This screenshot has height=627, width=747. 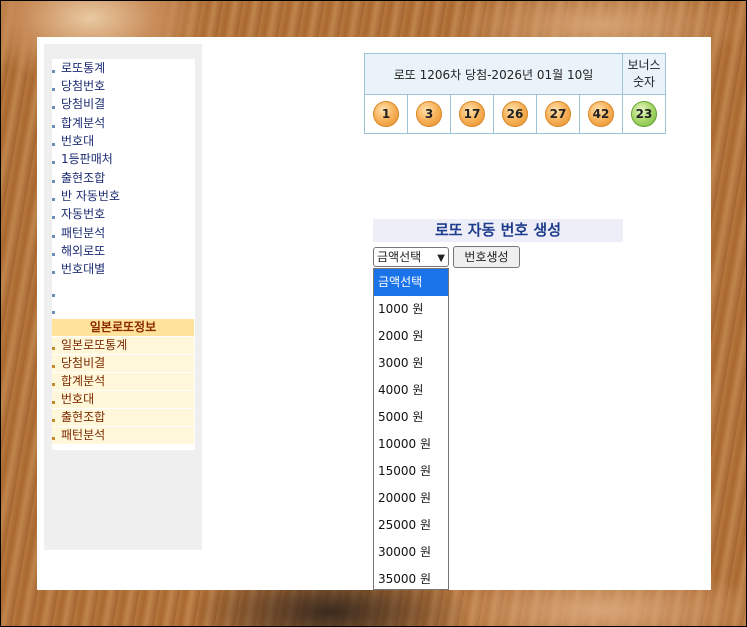 I want to click on number-ball: 3, so click(x=429, y=114).